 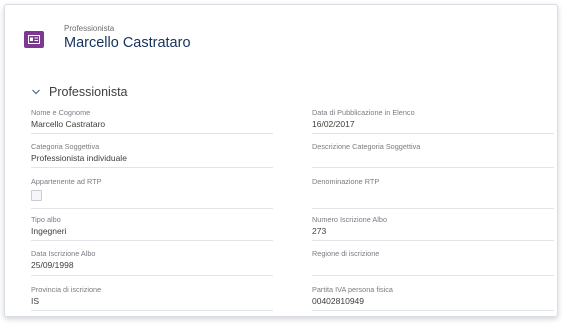 What do you see at coordinates (34, 39) in the screenshot?
I see `contact-card-icon` at bounding box center [34, 39].